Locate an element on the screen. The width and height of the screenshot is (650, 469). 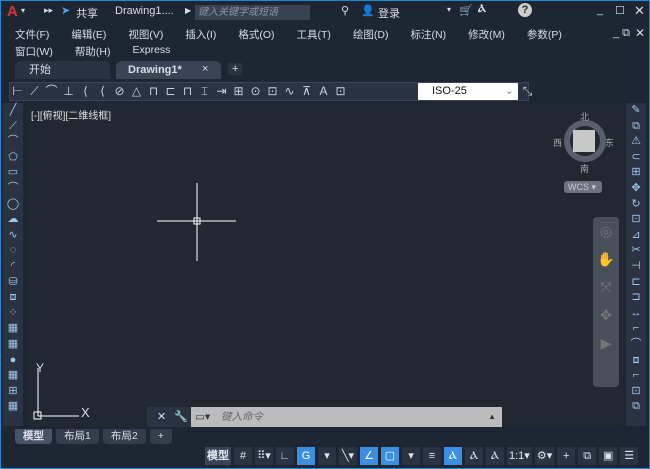
model-space-button: 模型 is located at coordinates (218, 456).